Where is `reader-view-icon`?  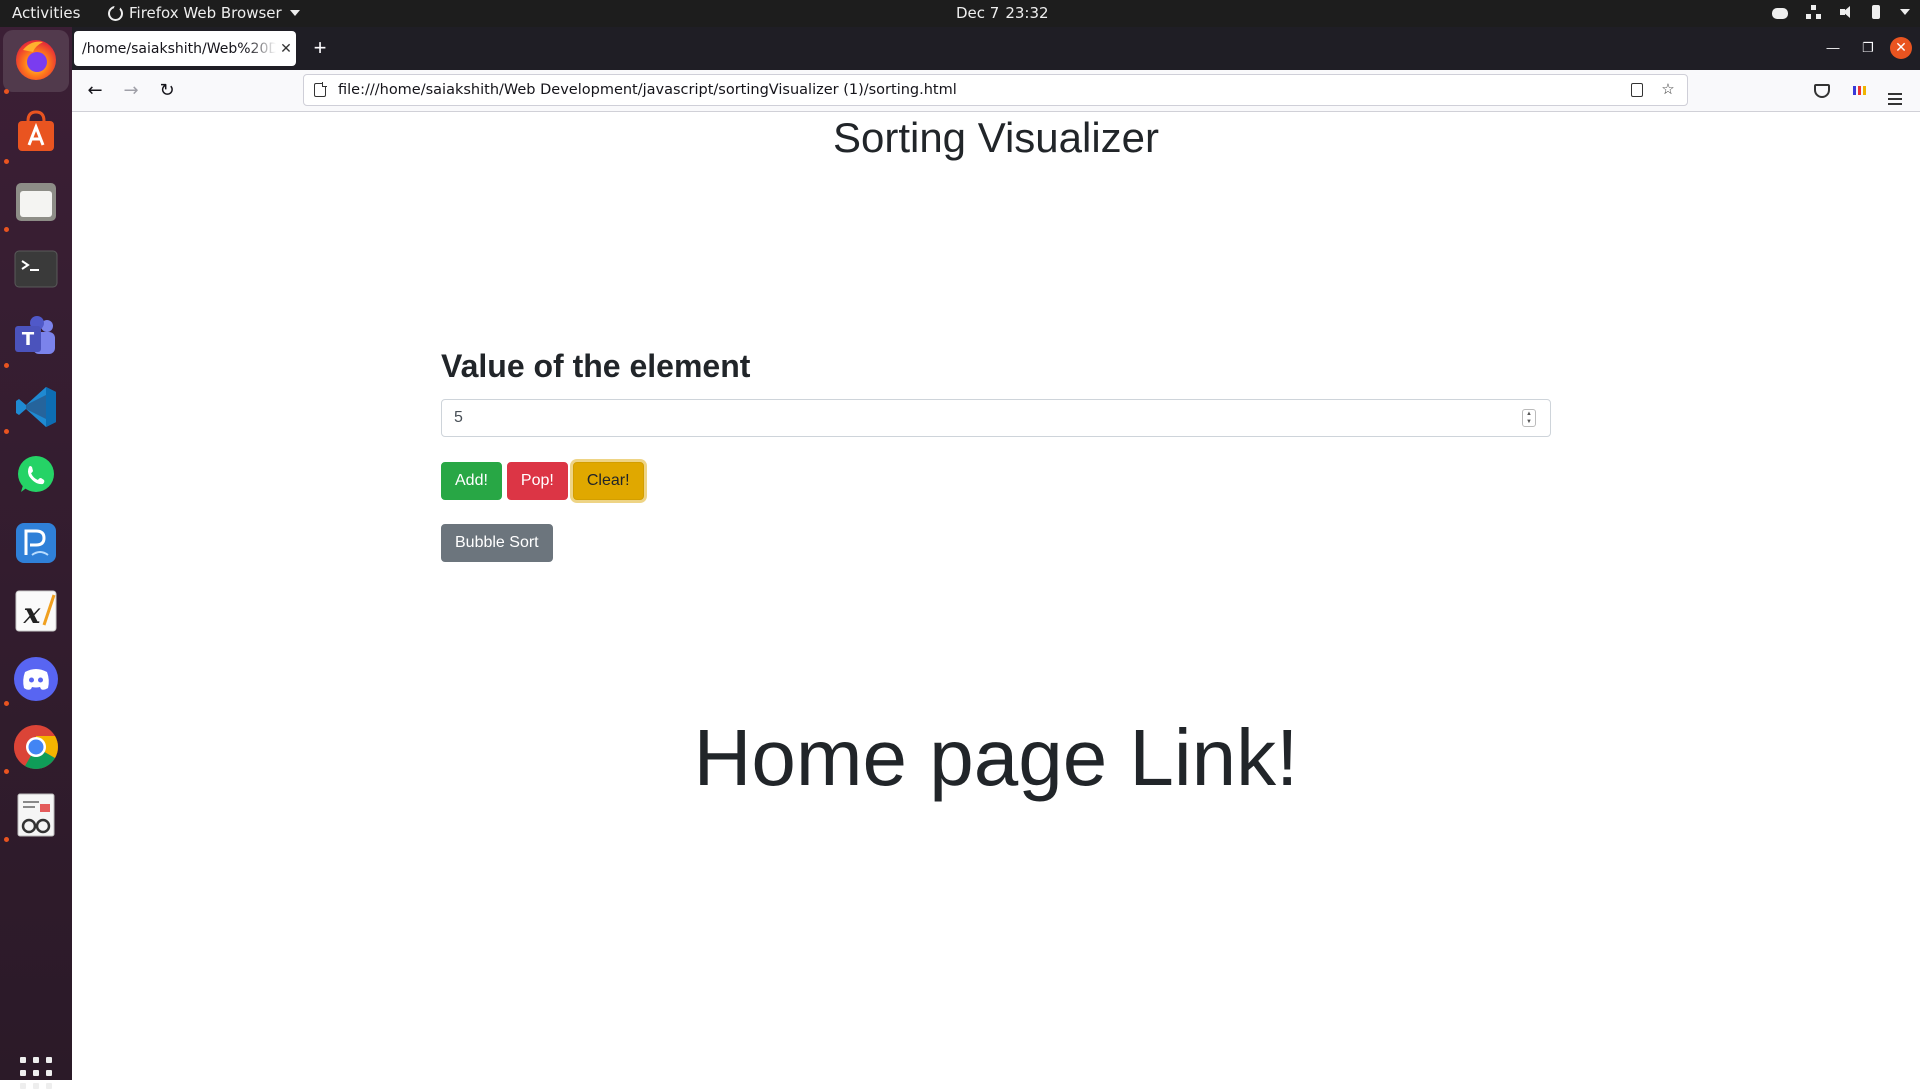 reader-view-icon is located at coordinates (1637, 90).